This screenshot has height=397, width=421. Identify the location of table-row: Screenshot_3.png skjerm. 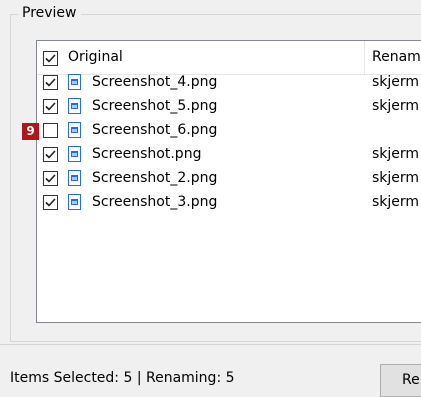
(229, 204).